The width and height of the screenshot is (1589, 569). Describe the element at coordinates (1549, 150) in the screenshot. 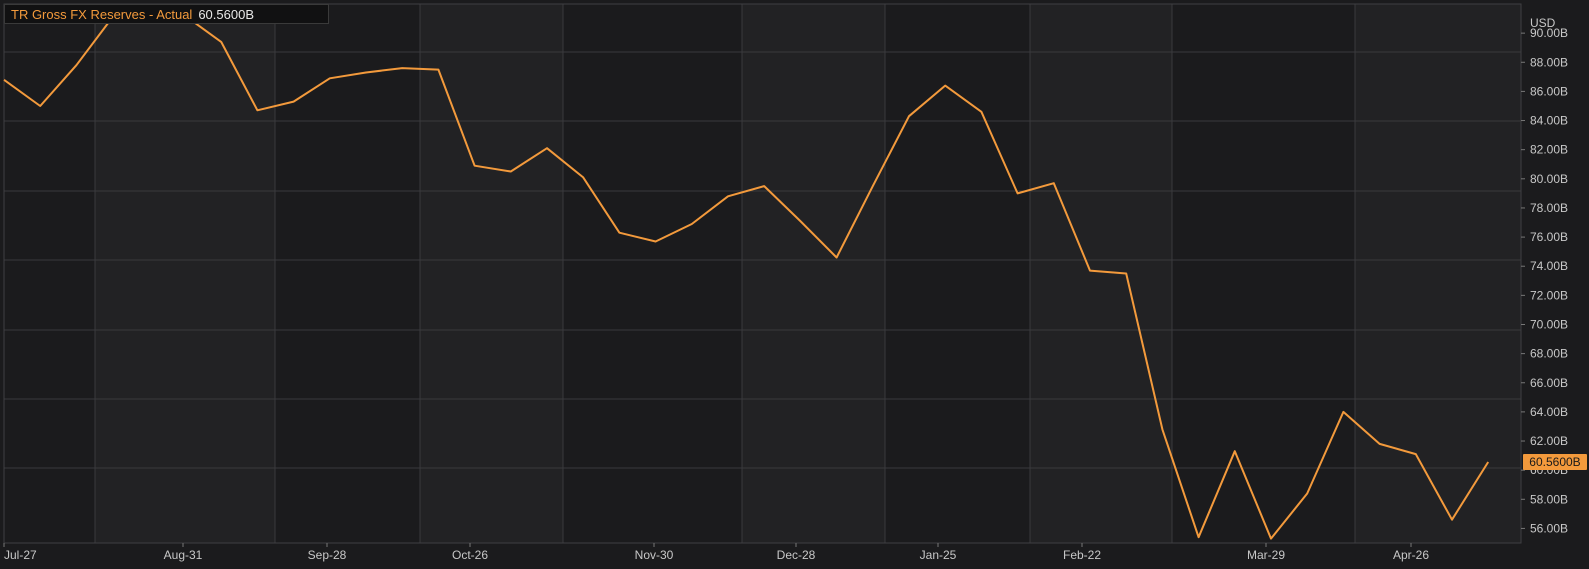

I see `y-tick-label: 82.00B` at that location.